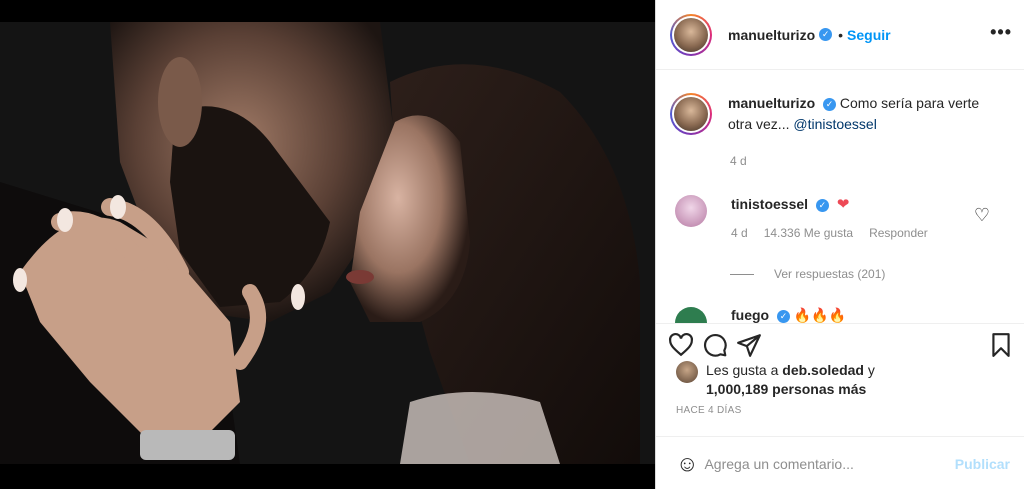  Describe the element at coordinates (843, 204) in the screenshot. I see `comment-heart-emoji: ❤` at that location.